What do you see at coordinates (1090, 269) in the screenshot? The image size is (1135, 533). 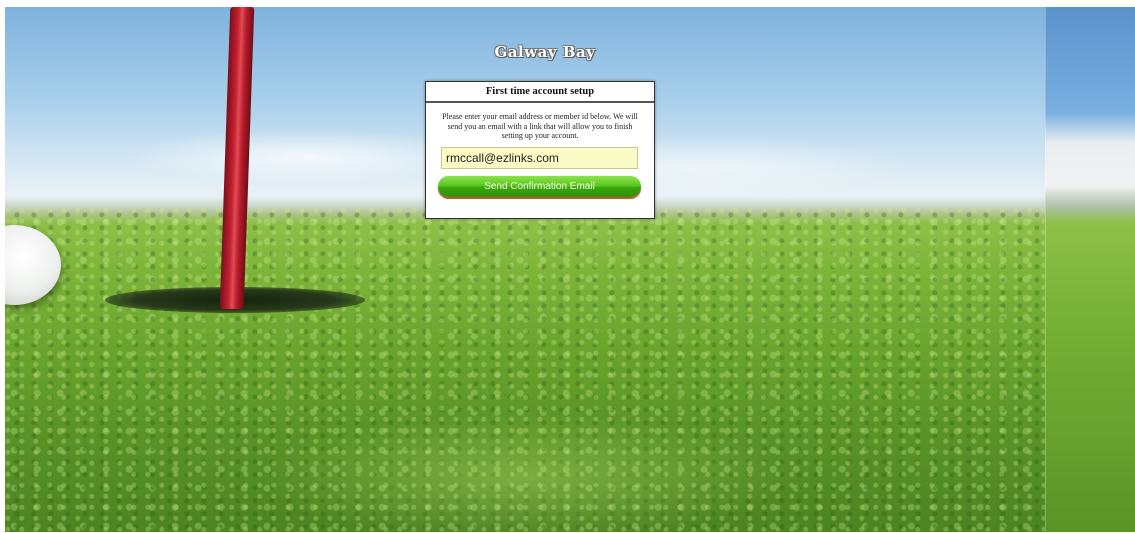 I see `background-side-strip` at bounding box center [1090, 269].